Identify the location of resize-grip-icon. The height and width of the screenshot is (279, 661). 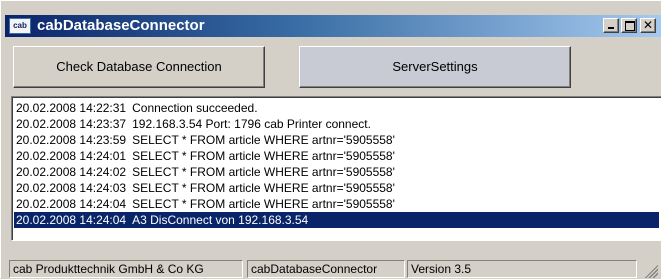
(650, 270).